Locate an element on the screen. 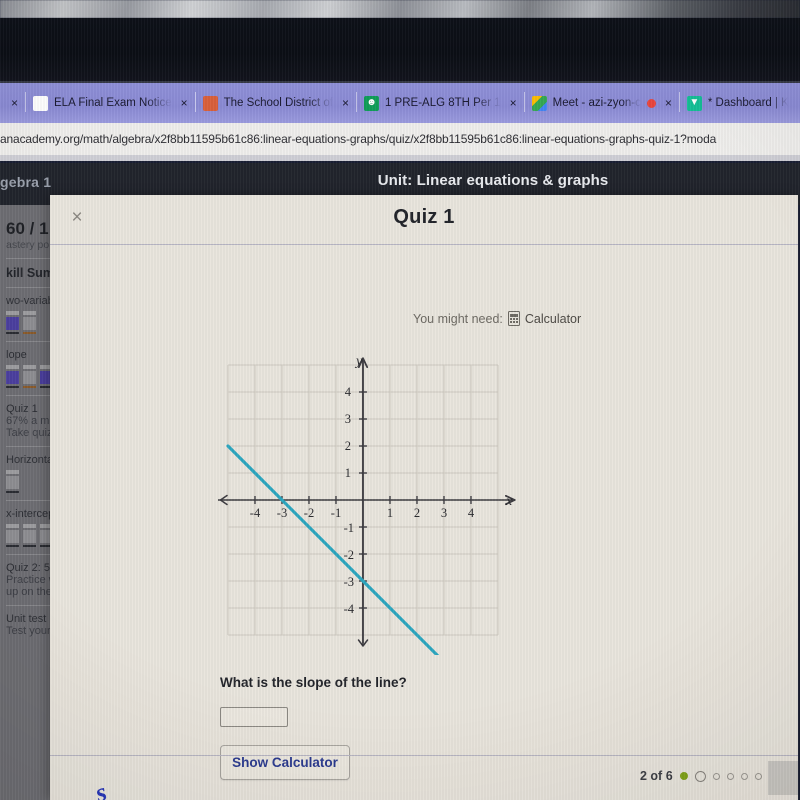  modal-header: × Quiz 1 is located at coordinates (424, 220).